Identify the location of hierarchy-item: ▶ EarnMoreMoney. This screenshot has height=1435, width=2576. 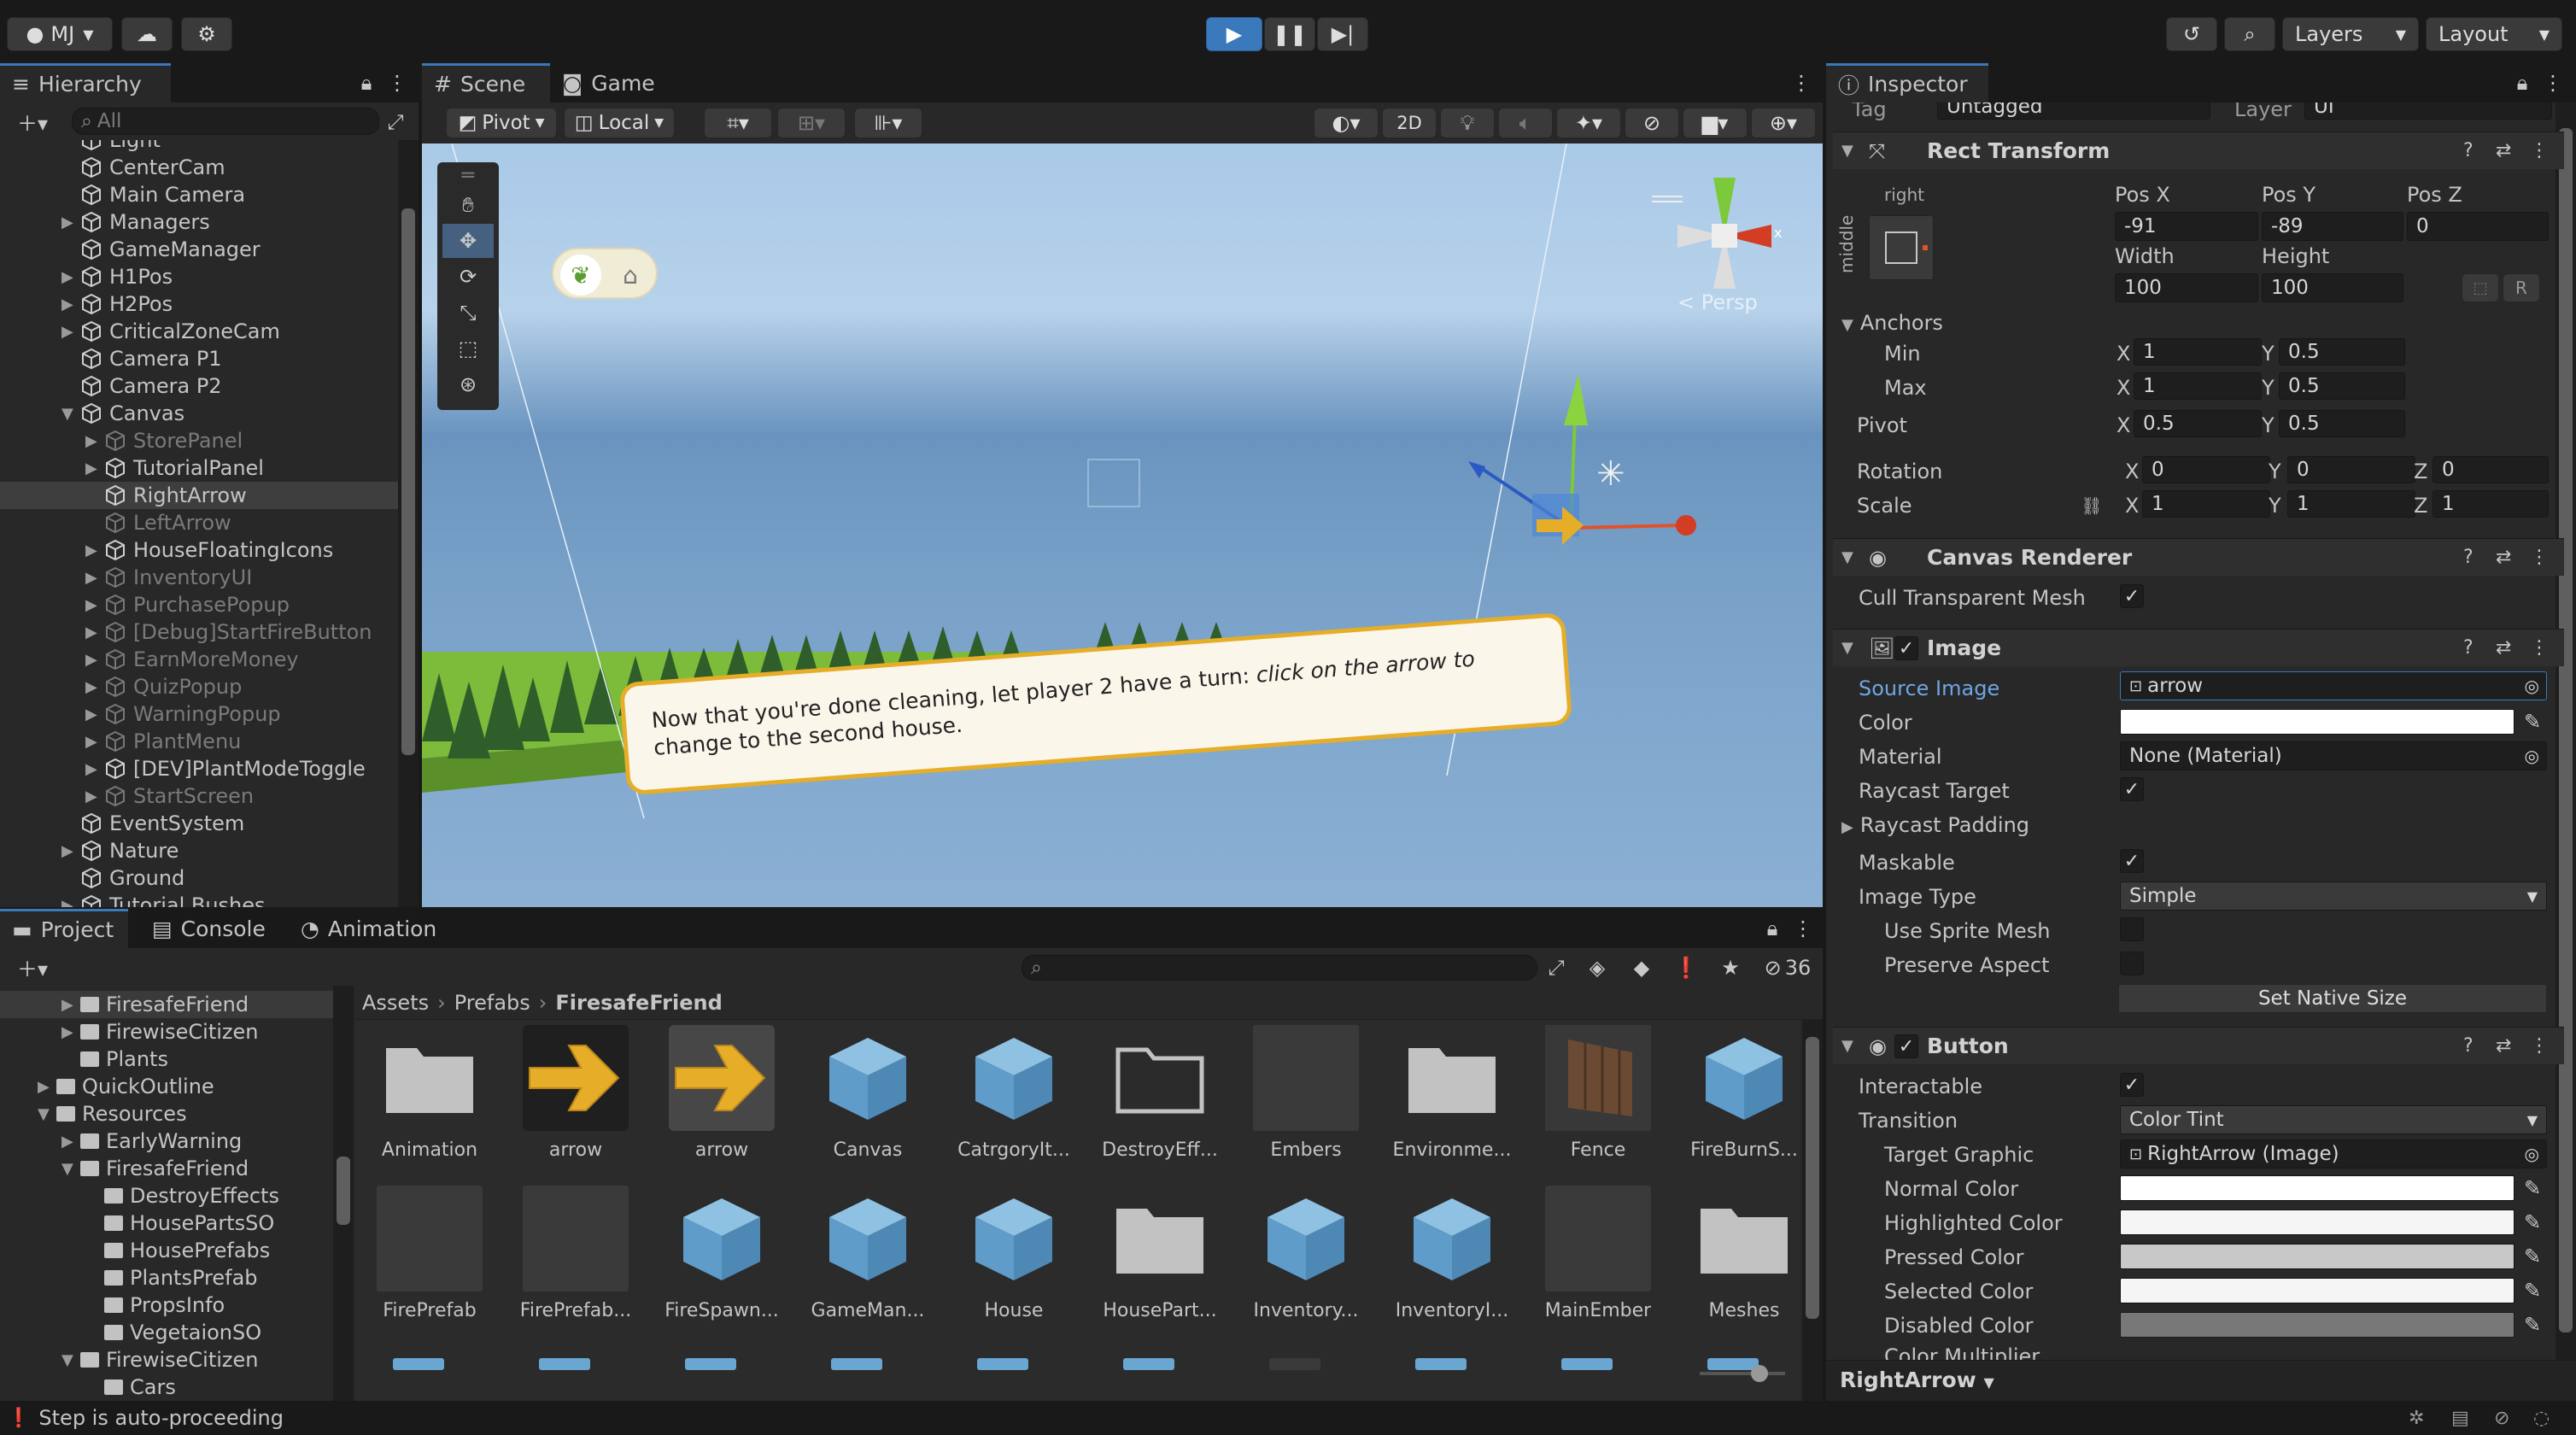
(199, 659).